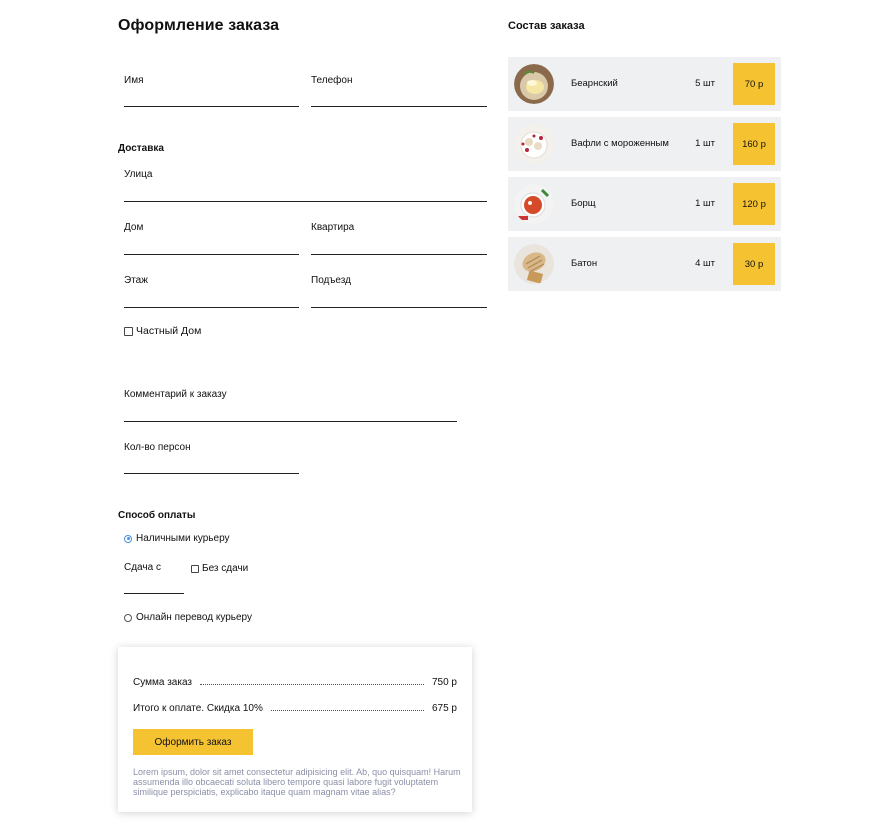  I want to click on change-input, so click(154, 584).